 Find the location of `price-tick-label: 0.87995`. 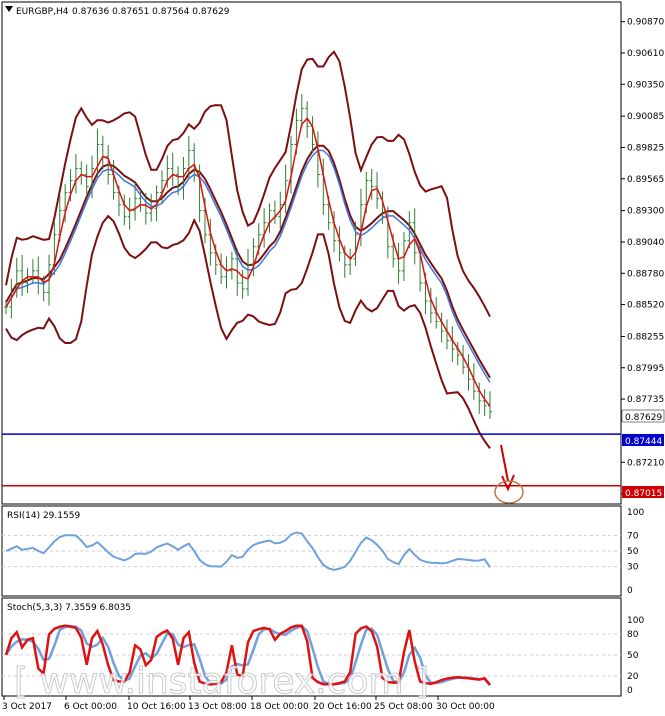

price-tick-label: 0.87995 is located at coordinates (645, 369).